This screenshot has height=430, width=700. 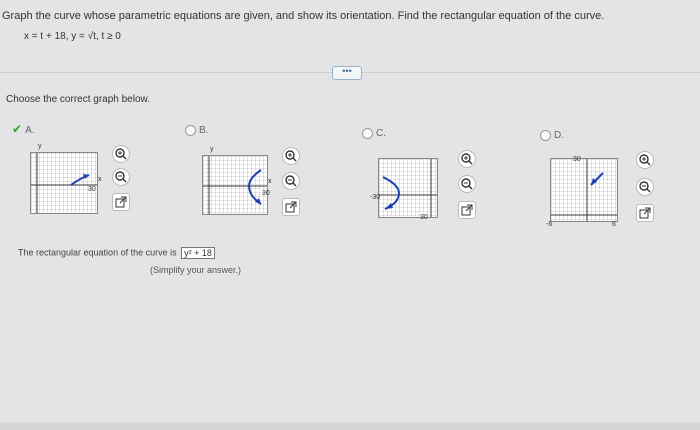 I want to click on option-d-label: D., so click(x=559, y=136).